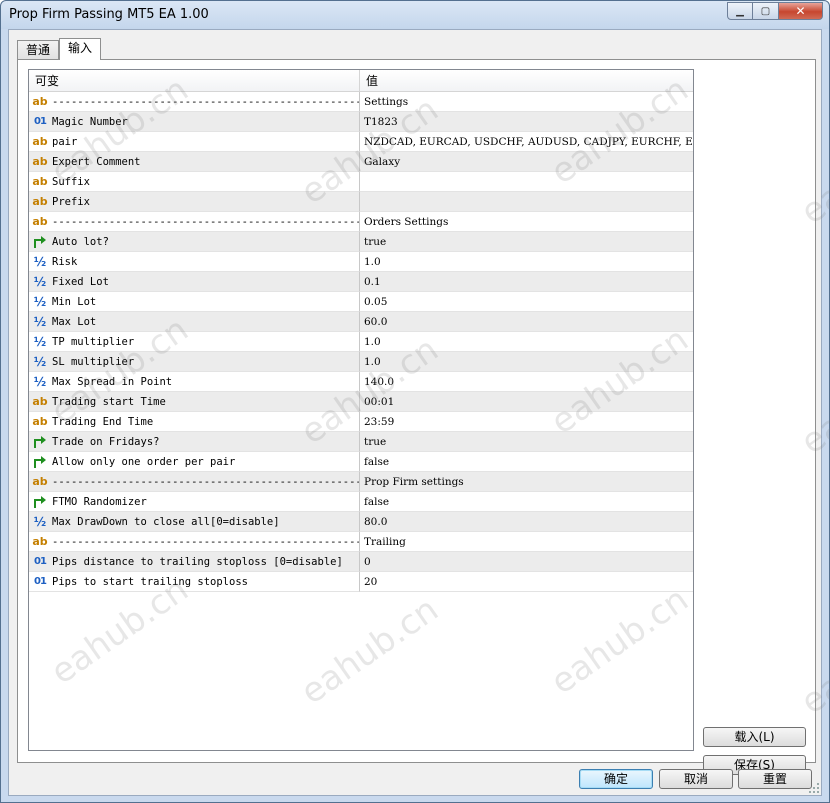 The image size is (830, 803). What do you see at coordinates (526, 402) in the screenshot?
I see `parameter-value-cell: 00:01` at bounding box center [526, 402].